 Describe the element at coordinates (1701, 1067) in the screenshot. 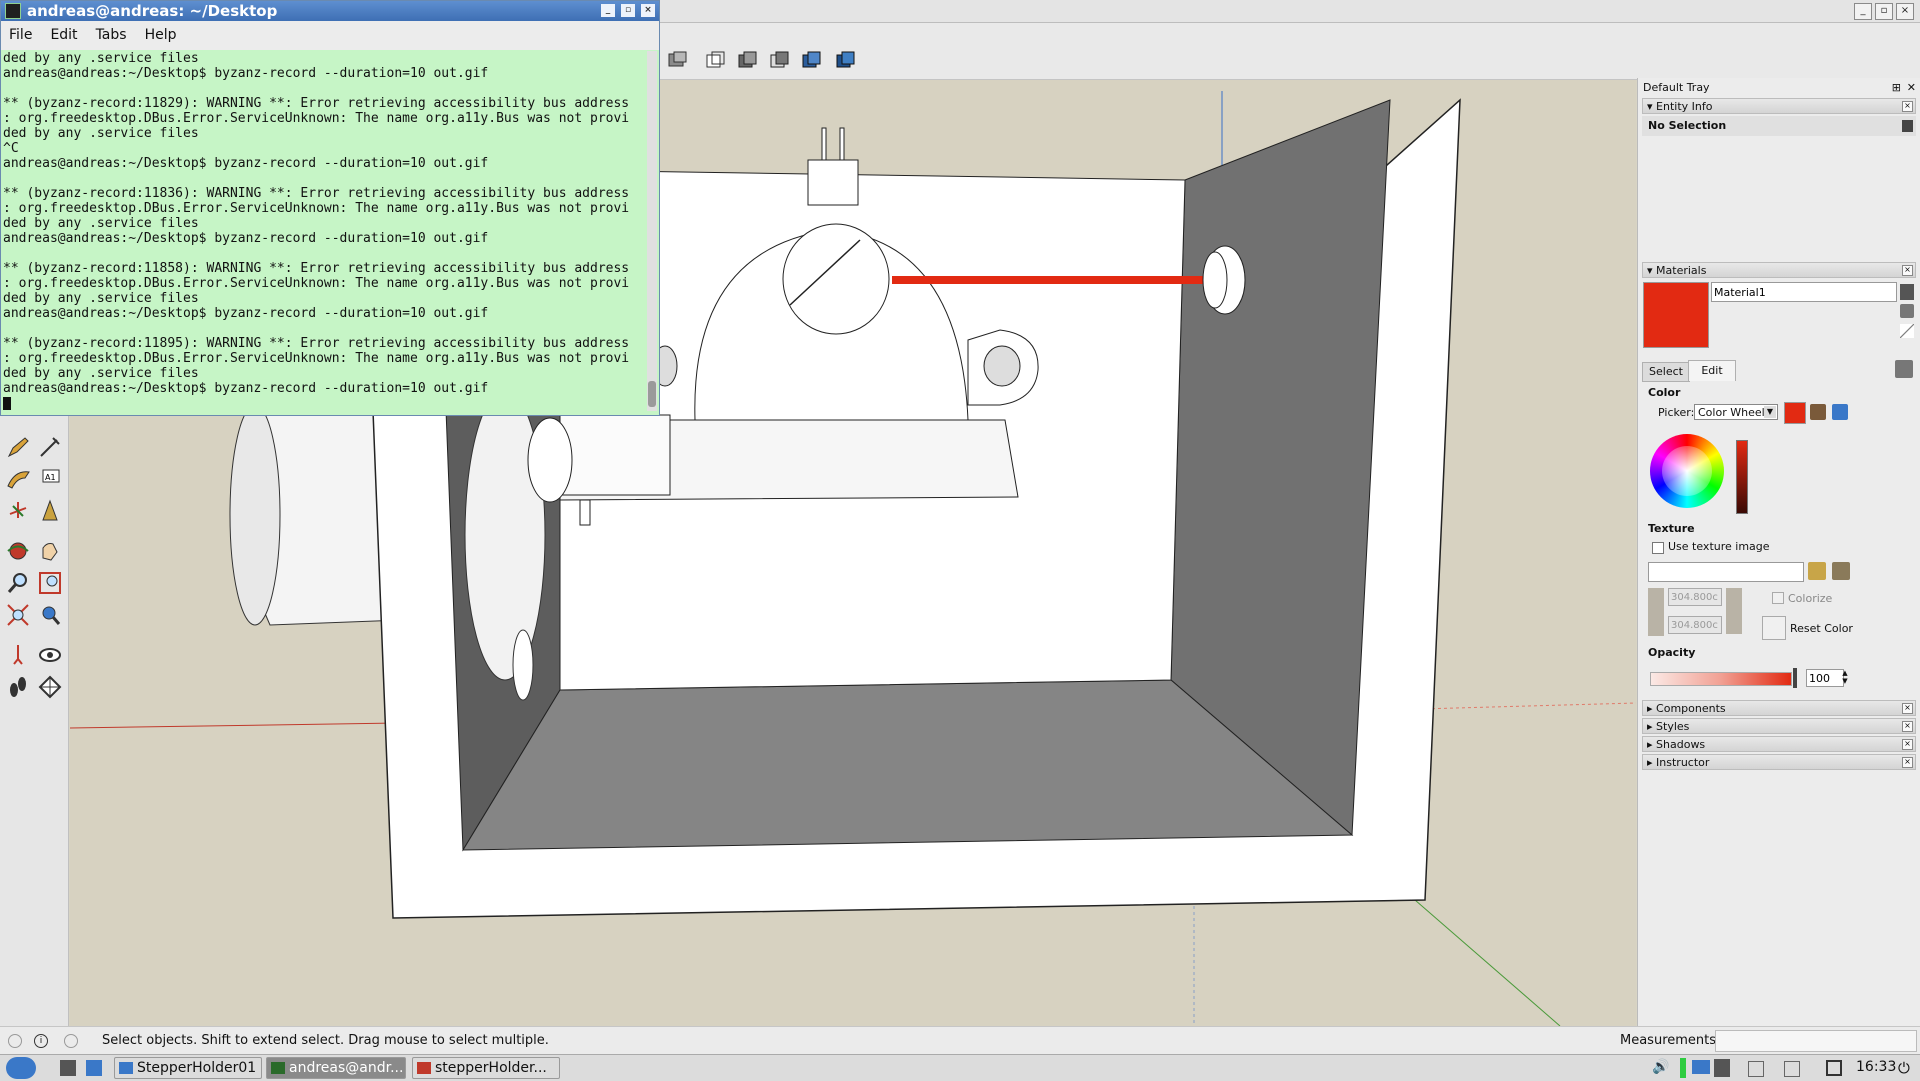

I see `network-icon` at that location.